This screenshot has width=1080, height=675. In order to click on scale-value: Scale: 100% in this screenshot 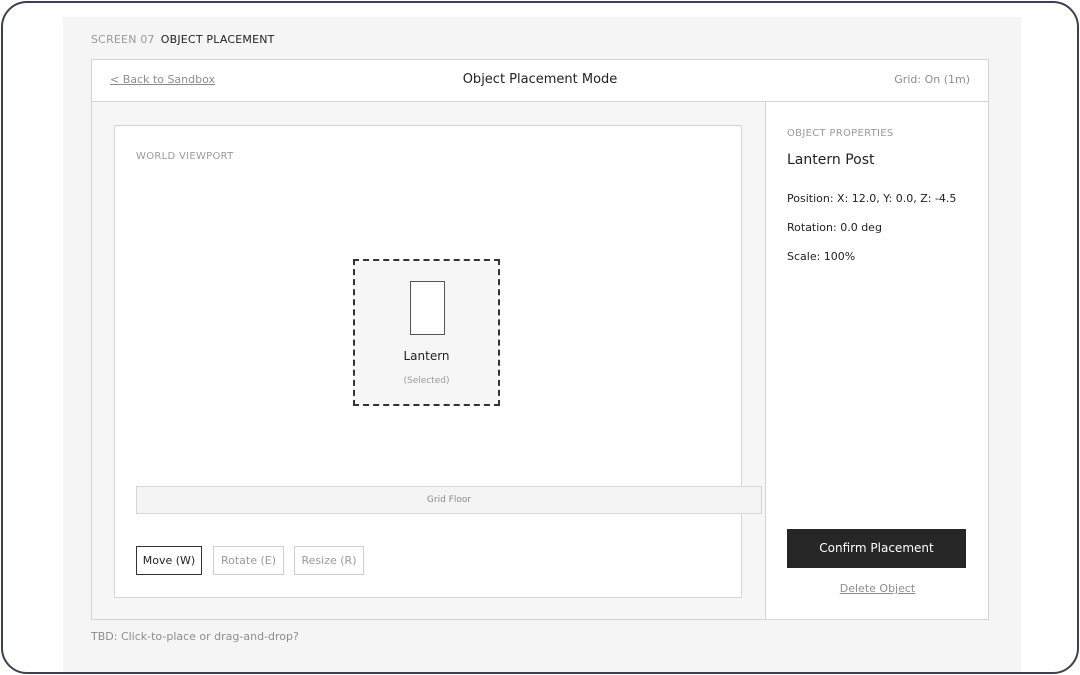, I will do `click(821, 256)`.